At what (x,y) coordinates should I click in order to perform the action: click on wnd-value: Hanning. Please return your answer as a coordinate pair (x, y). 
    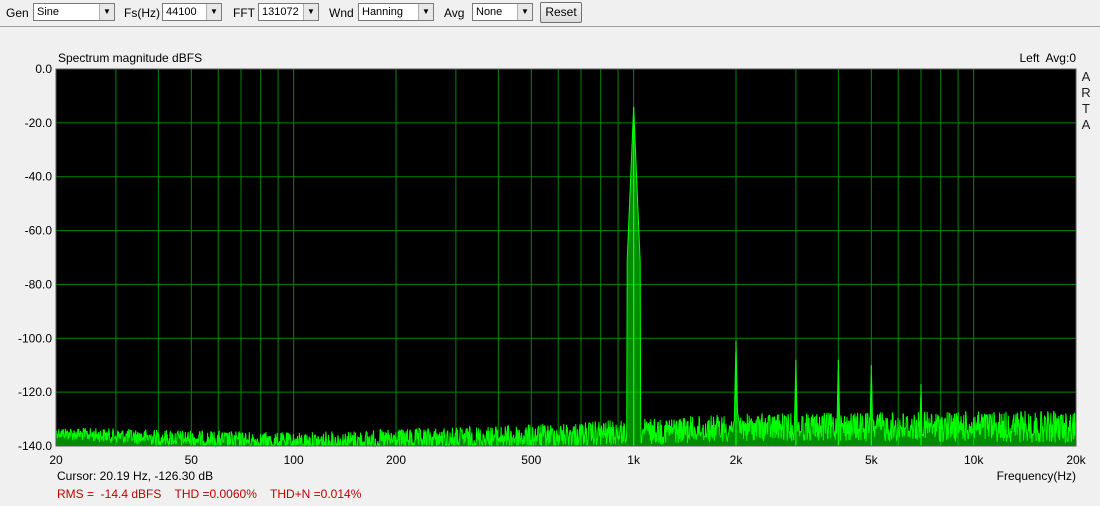
    Looking at the image, I should click on (382, 12).